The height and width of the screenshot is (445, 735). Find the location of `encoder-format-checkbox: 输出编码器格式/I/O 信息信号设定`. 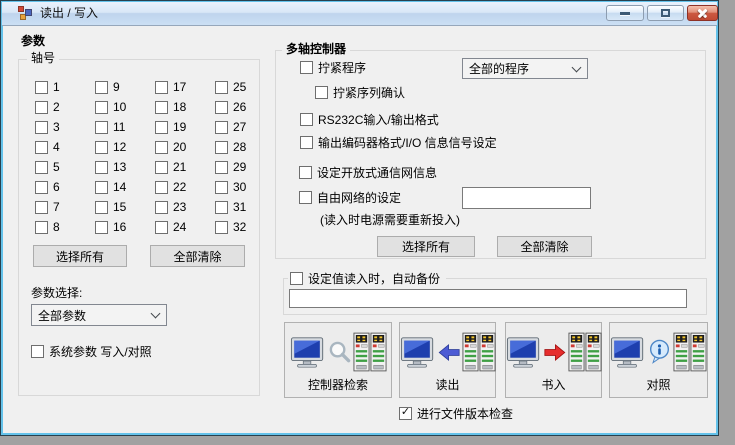

encoder-format-checkbox: 输出编码器格式/I/O 信息信号设定 is located at coordinates (398, 142).